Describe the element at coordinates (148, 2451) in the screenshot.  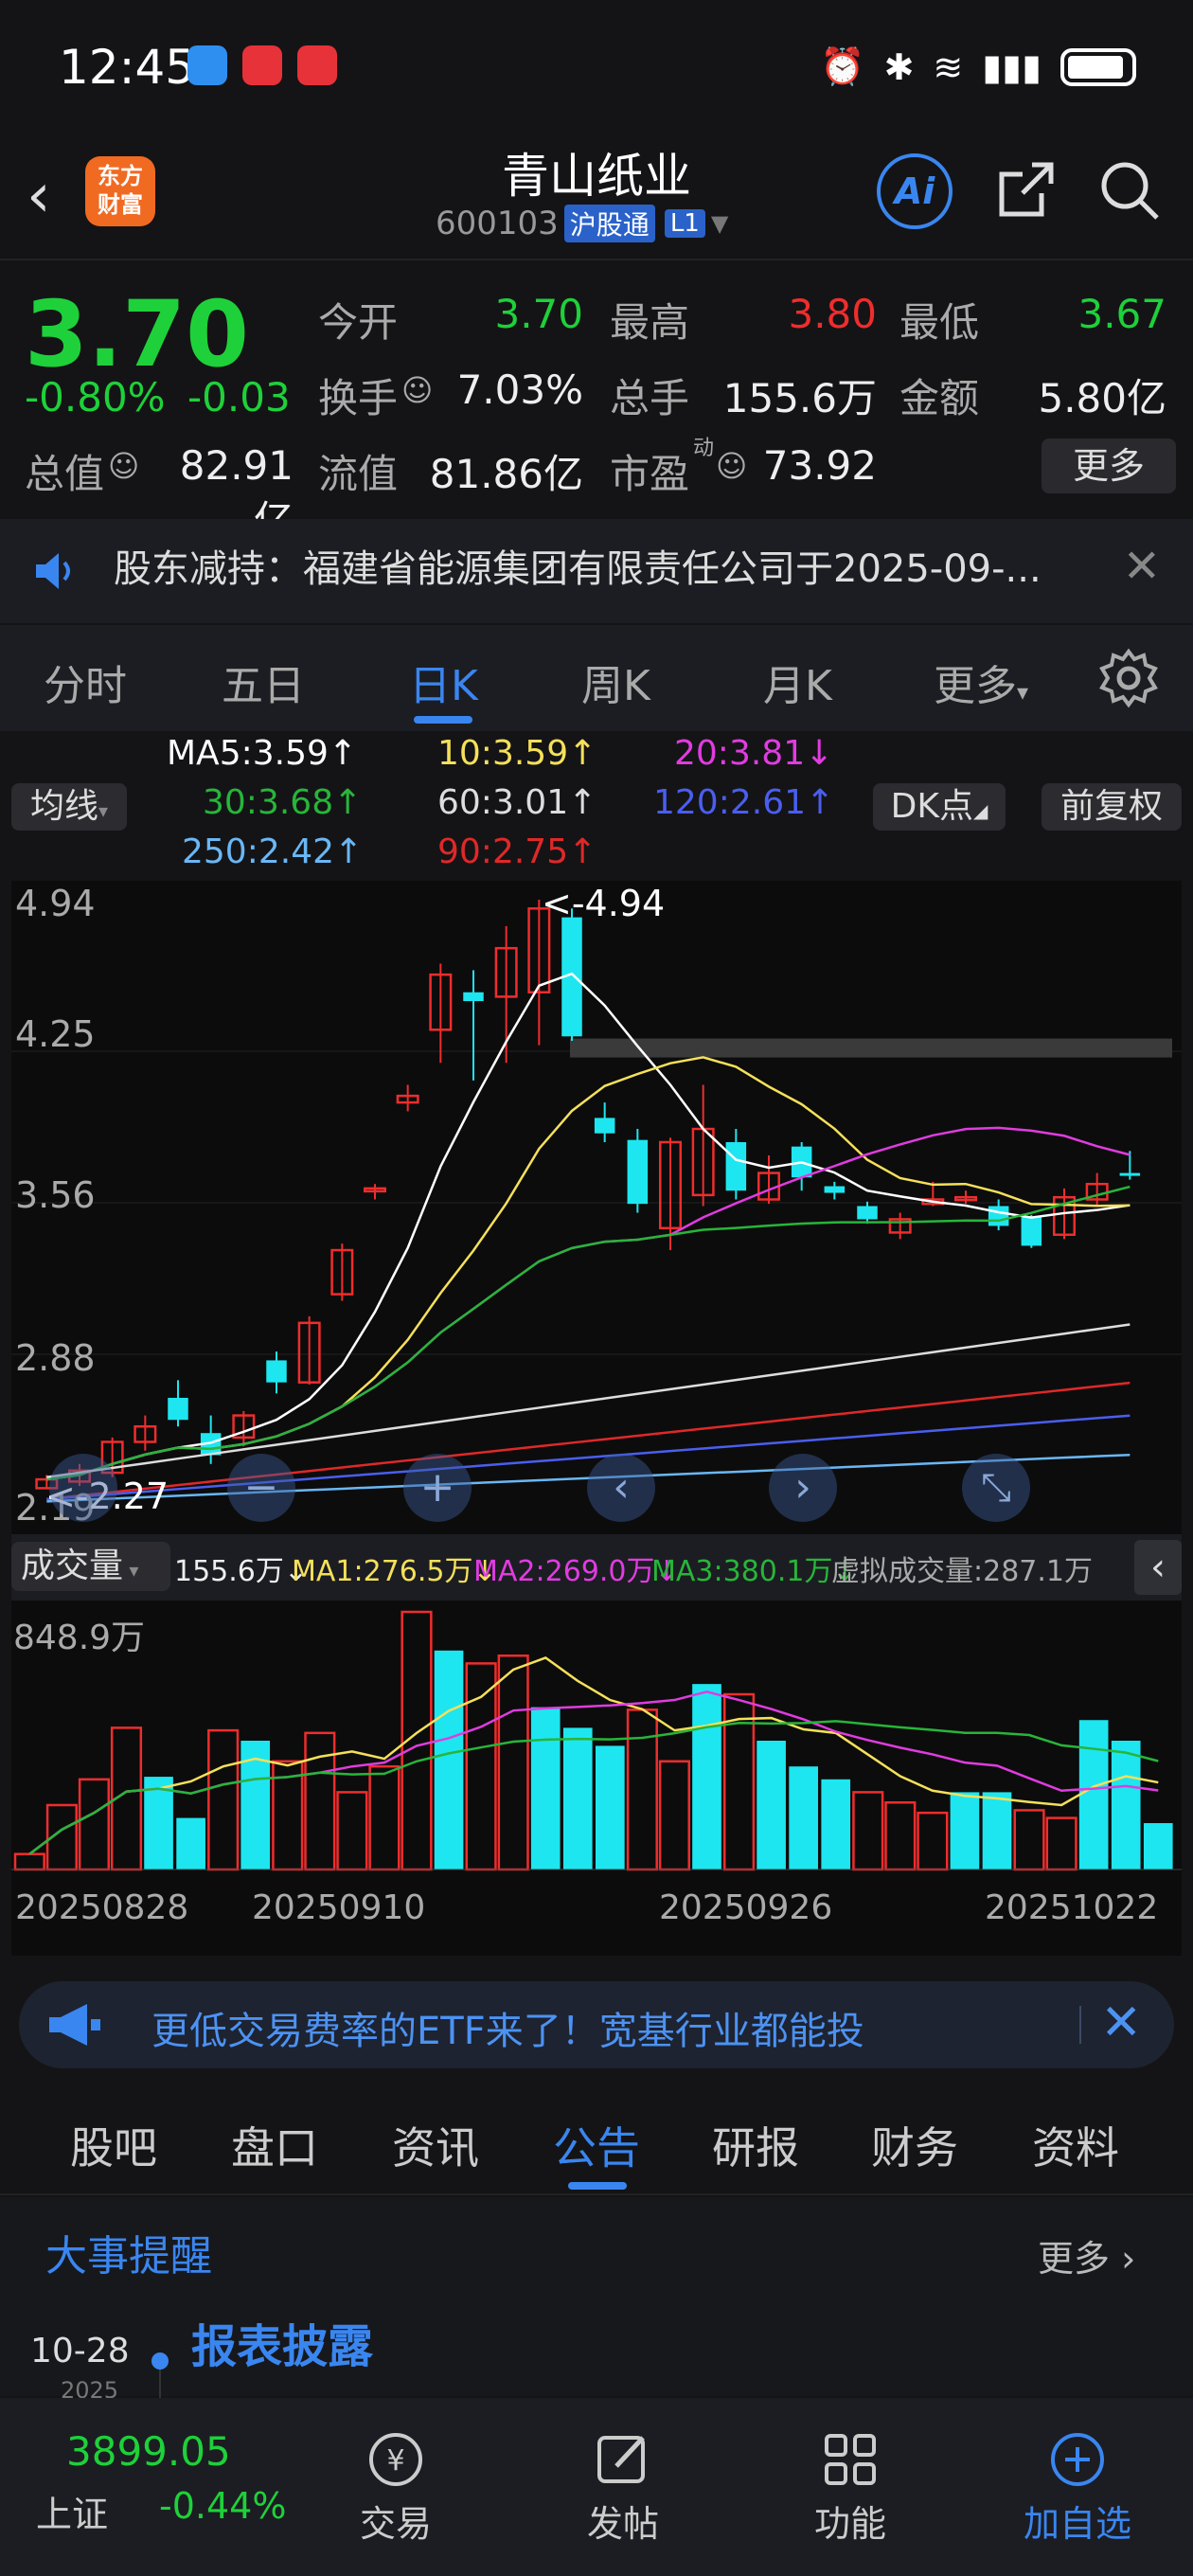
I see `index-value: 3899.05` at that location.